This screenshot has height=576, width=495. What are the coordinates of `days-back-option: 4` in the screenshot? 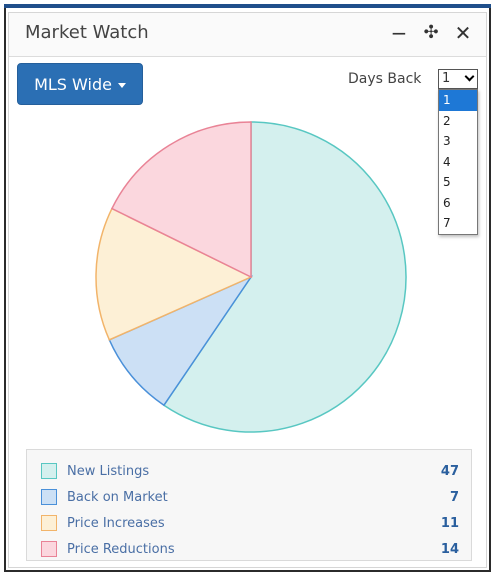 It's located at (458, 162).